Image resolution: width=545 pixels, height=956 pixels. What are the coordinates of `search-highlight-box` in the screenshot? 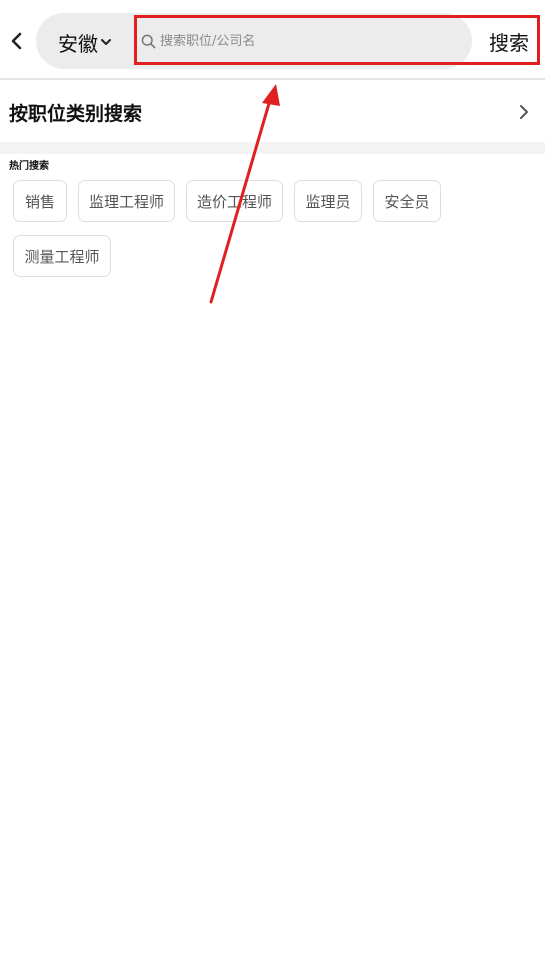 It's located at (337, 40).